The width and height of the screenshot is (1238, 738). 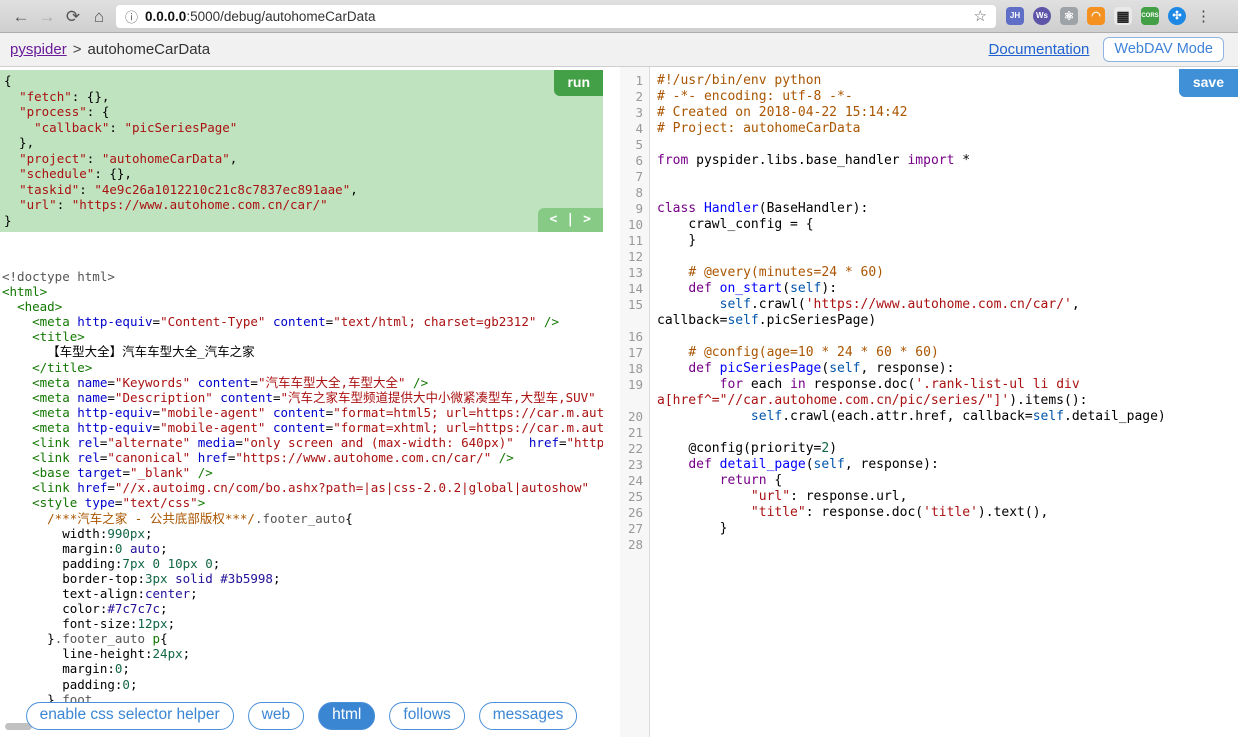 What do you see at coordinates (635, 256) in the screenshot?
I see `line-number: 12` at bounding box center [635, 256].